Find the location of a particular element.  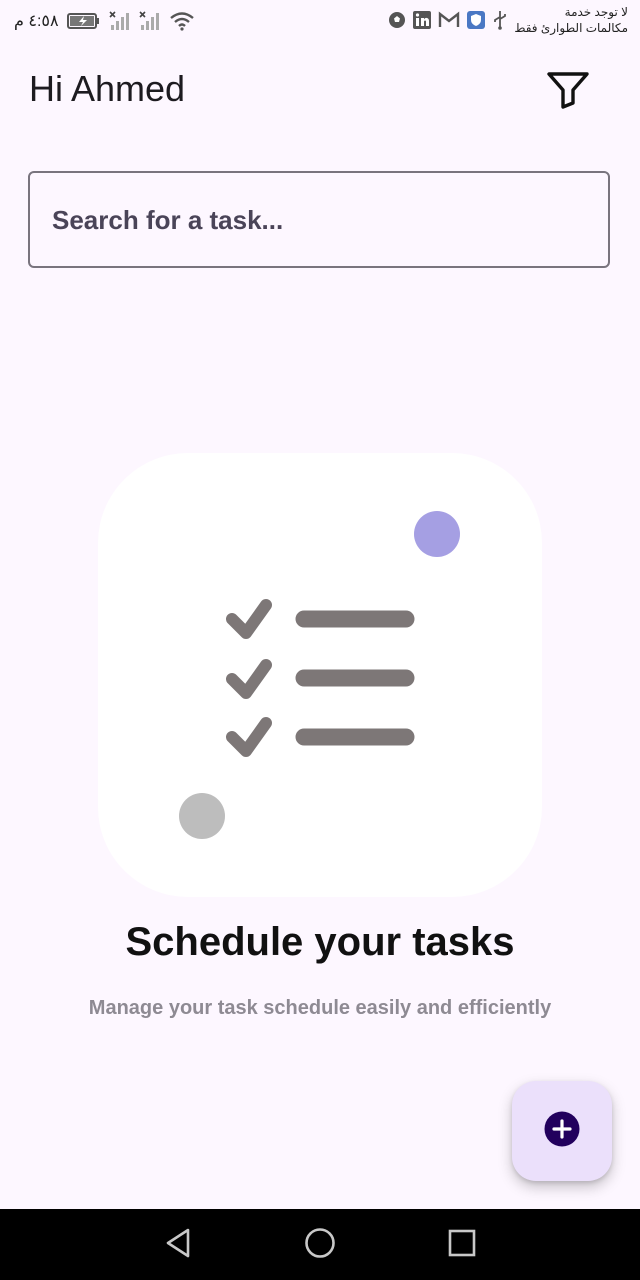

accent-dot is located at coordinates (437, 534).